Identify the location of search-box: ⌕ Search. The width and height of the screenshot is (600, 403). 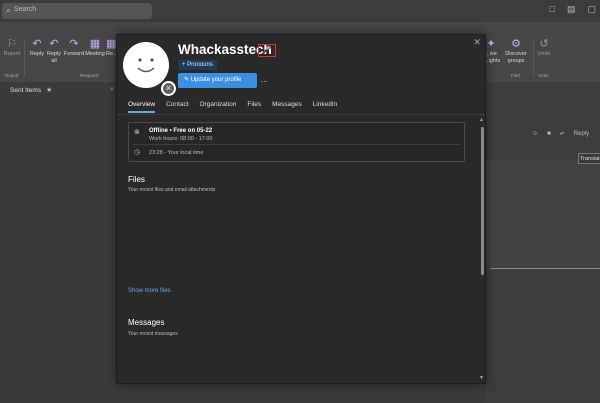
(77, 11).